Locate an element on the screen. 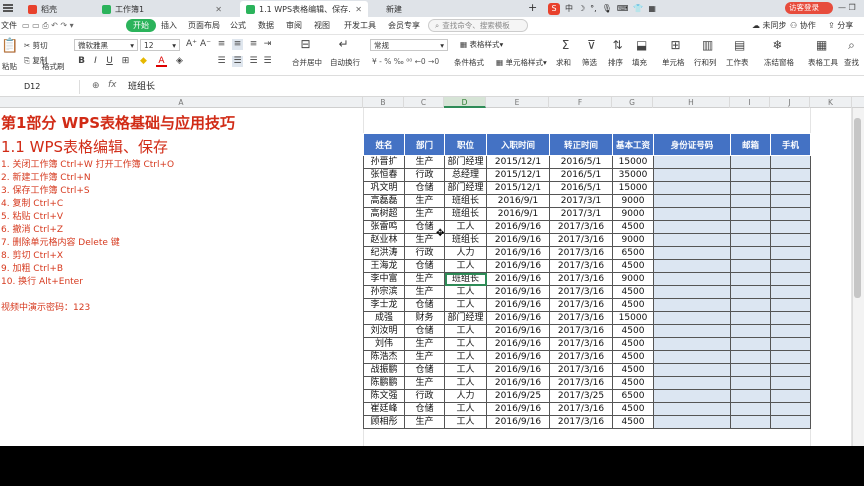 This screenshot has width=864, height=486. font-shrink-icon: A⁻ is located at coordinates (205, 44).